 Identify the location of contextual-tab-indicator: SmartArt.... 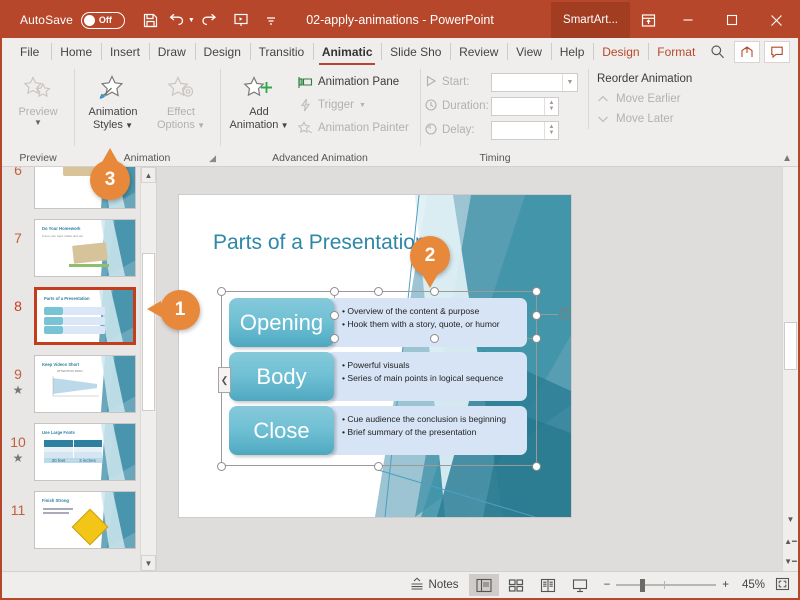
(590, 20).